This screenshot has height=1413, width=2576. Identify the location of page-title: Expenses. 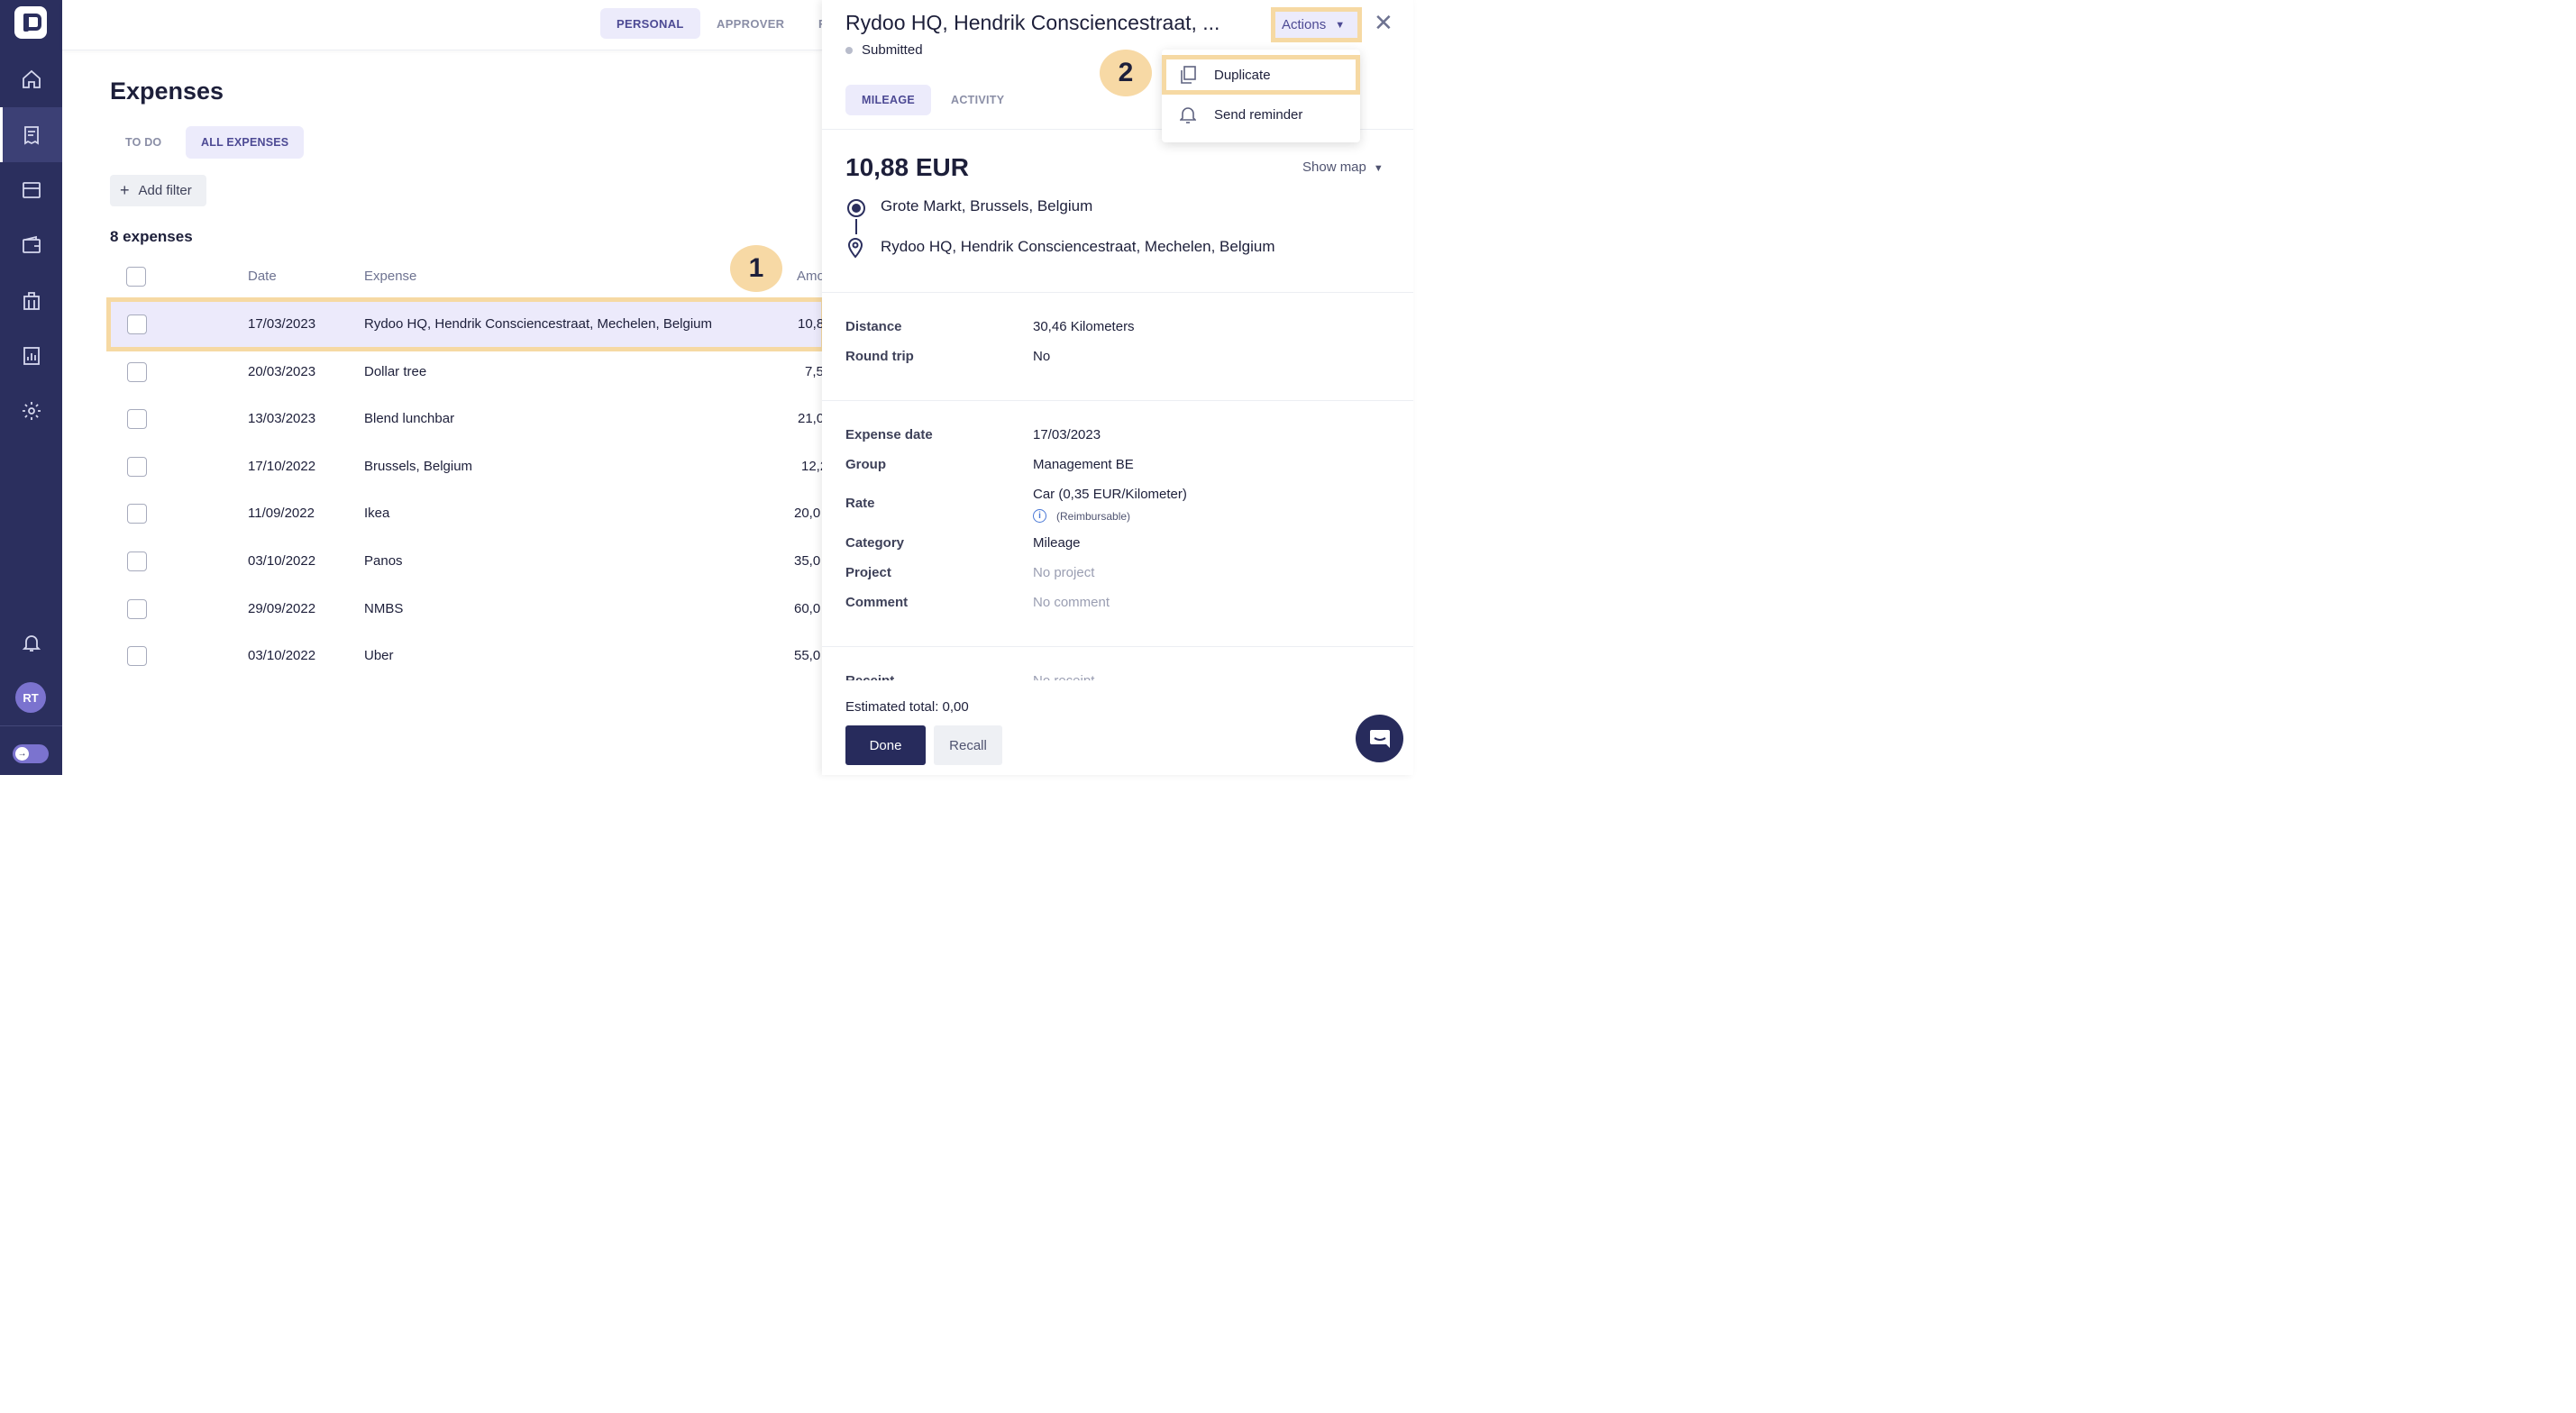
(167, 91).